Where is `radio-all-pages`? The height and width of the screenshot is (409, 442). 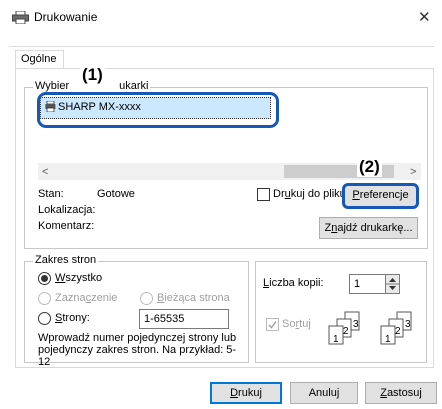 radio-all-pages is located at coordinates (44, 278).